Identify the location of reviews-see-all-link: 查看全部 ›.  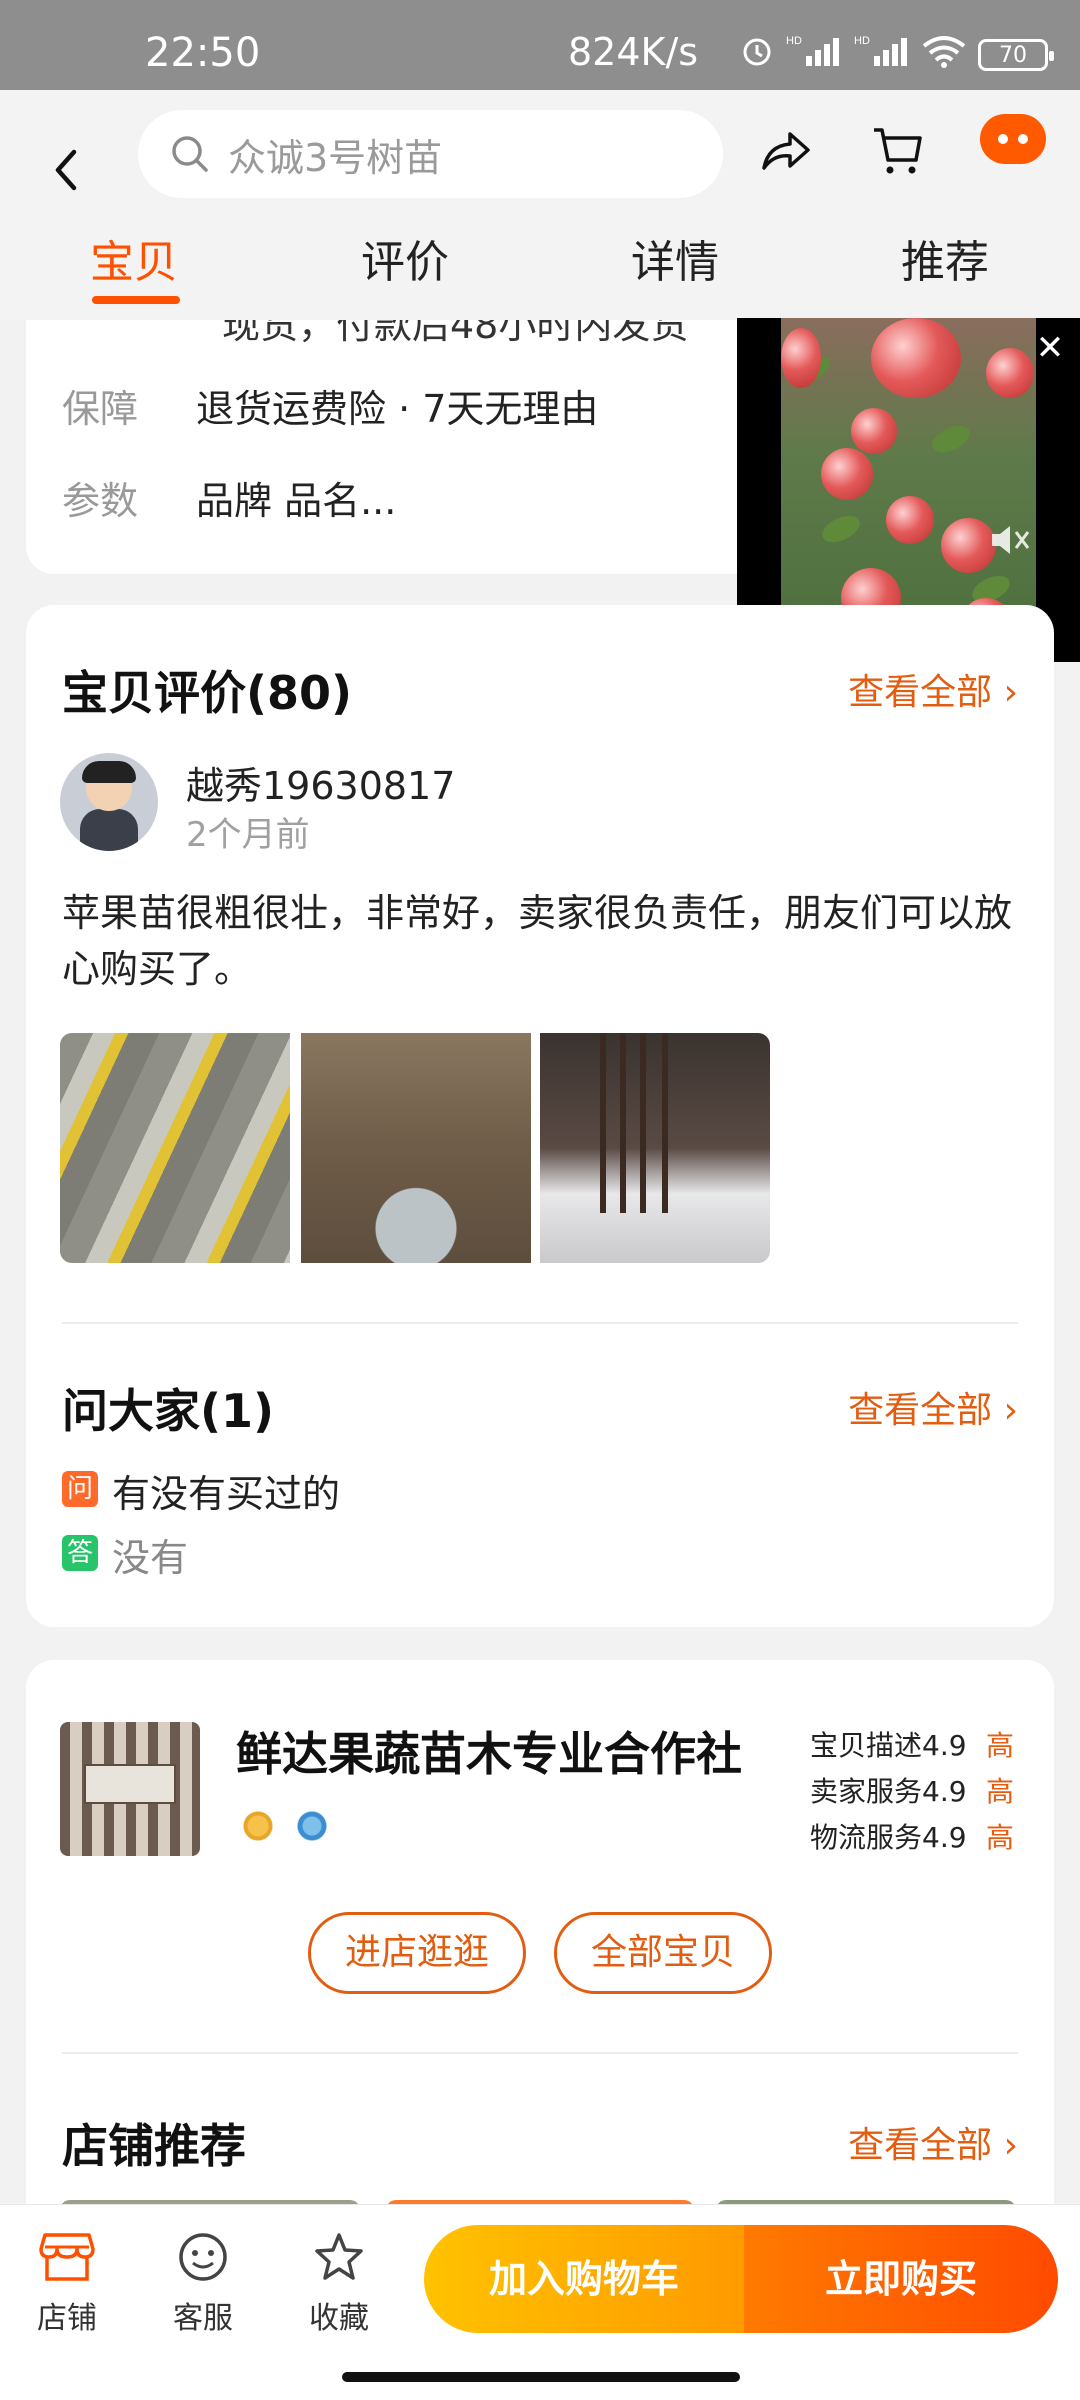
(933, 689).